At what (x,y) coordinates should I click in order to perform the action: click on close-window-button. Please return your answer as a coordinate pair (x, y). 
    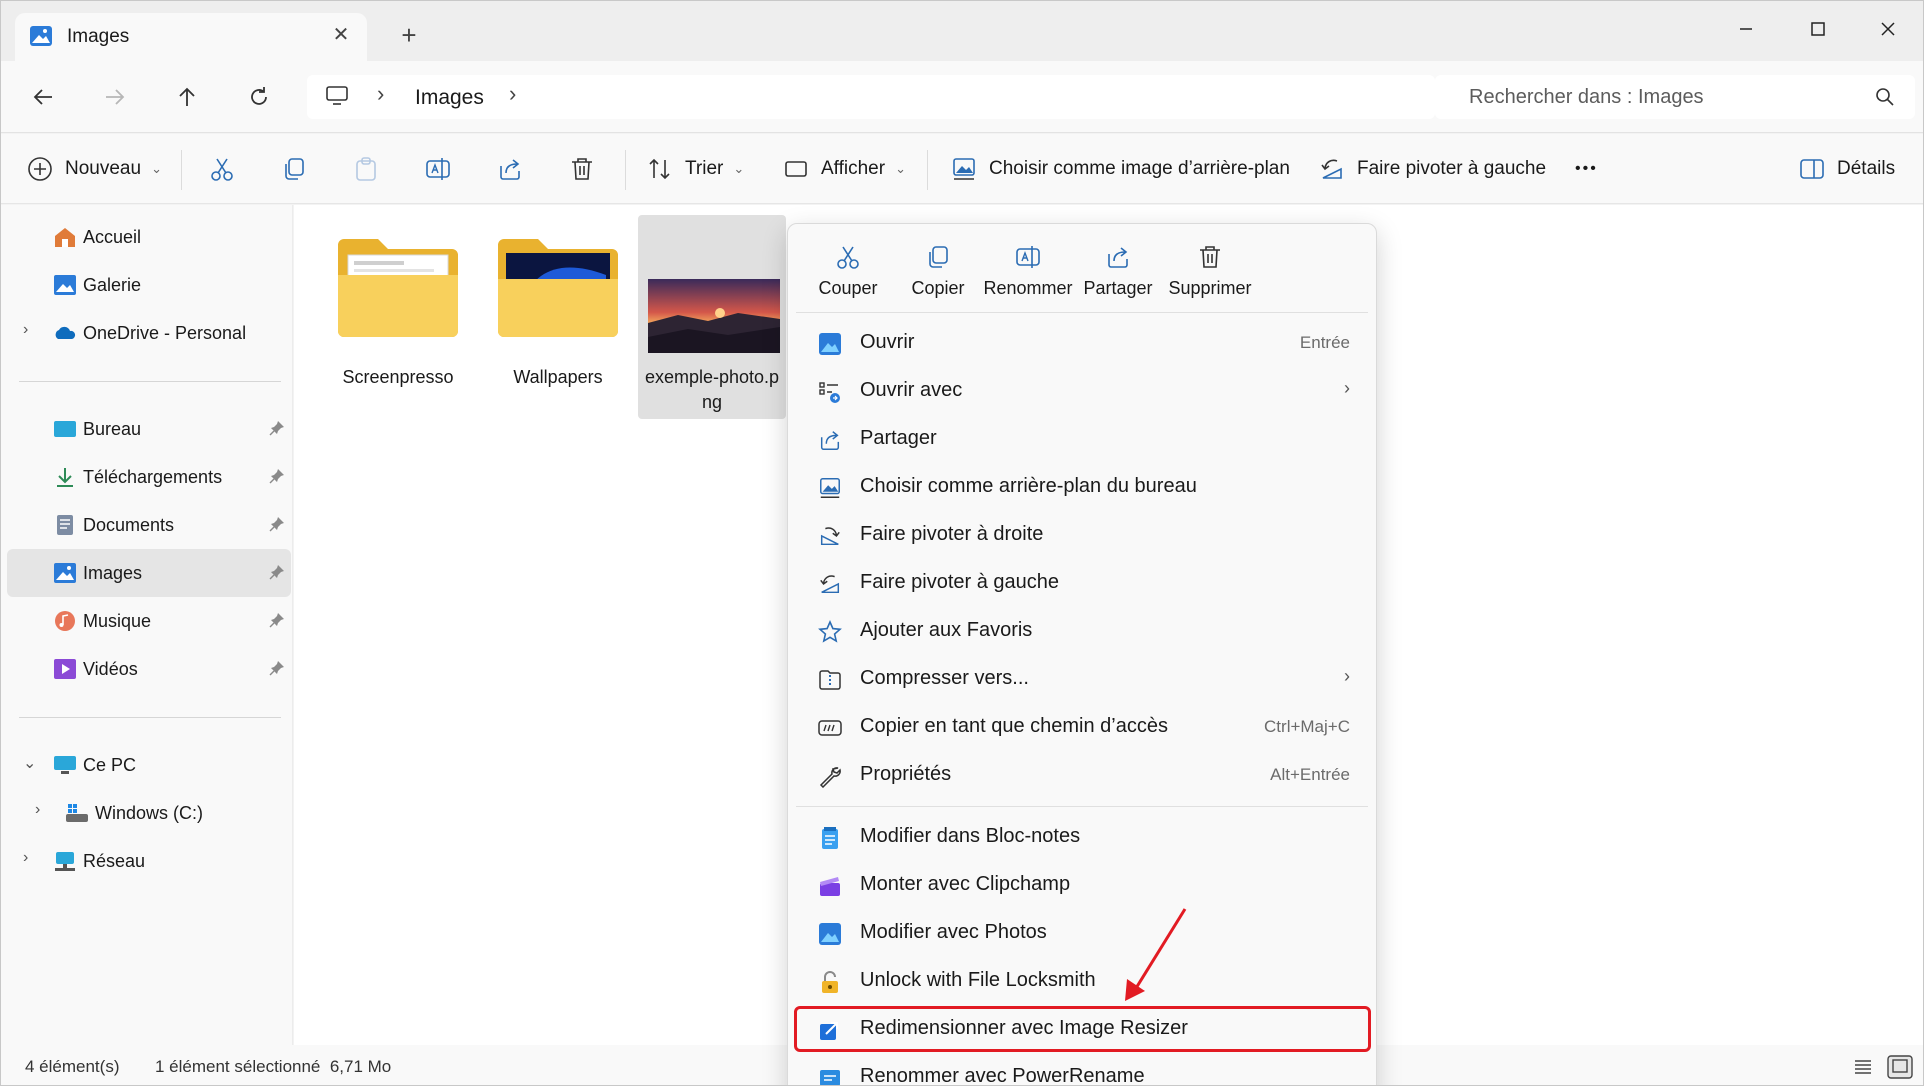
    Looking at the image, I should click on (1888, 29).